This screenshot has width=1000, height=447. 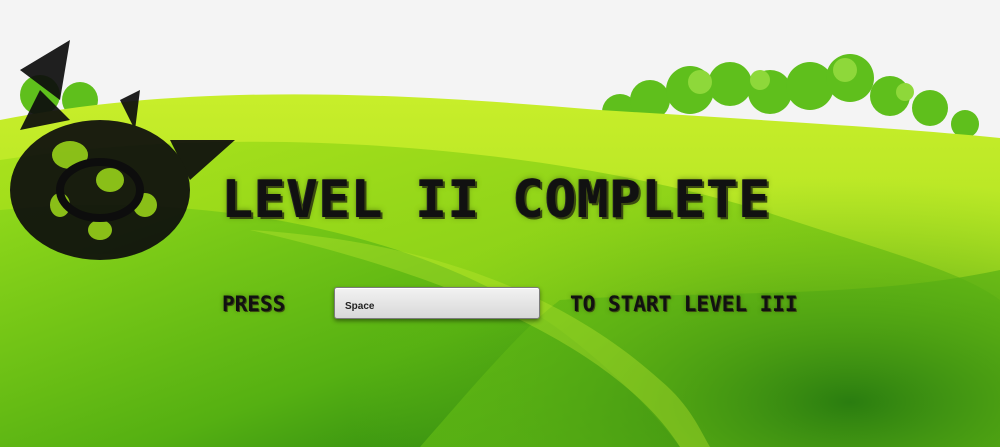 What do you see at coordinates (684, 304) in the screenshot?
I see `start-next-level-label: TO START LEVEL III` at bounding box center [684, 304].